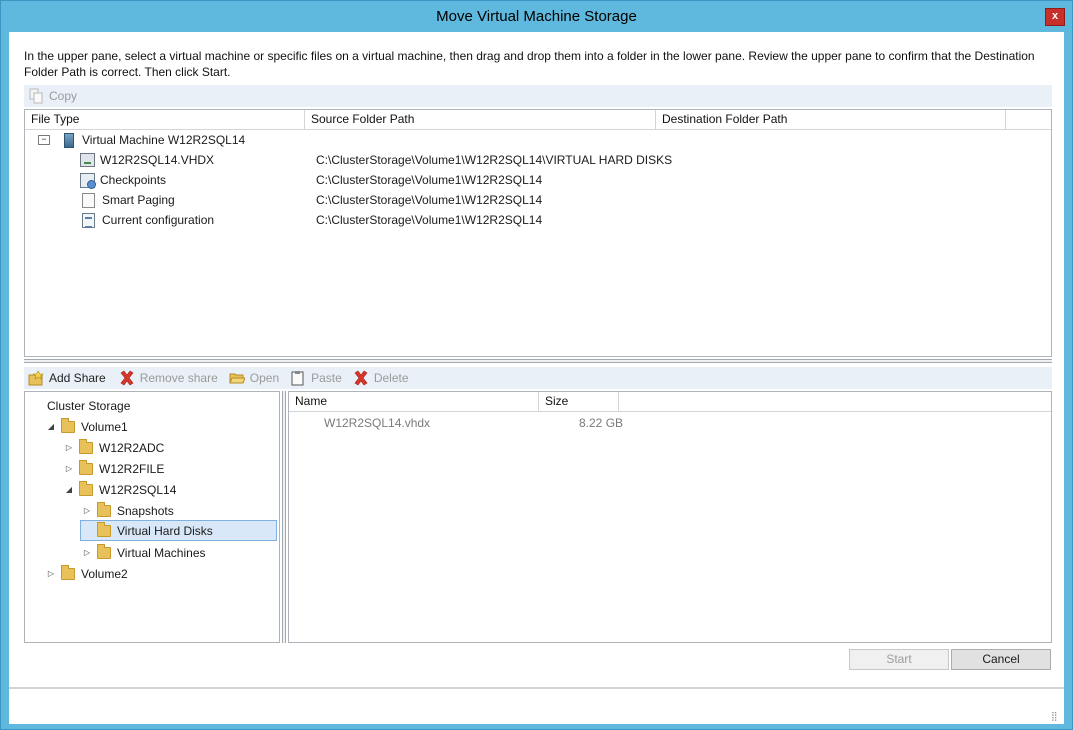  What do you see at coordinates (127, 378) in the screenshot?
I see `red-x-icon` at bounding box center [127, 378].